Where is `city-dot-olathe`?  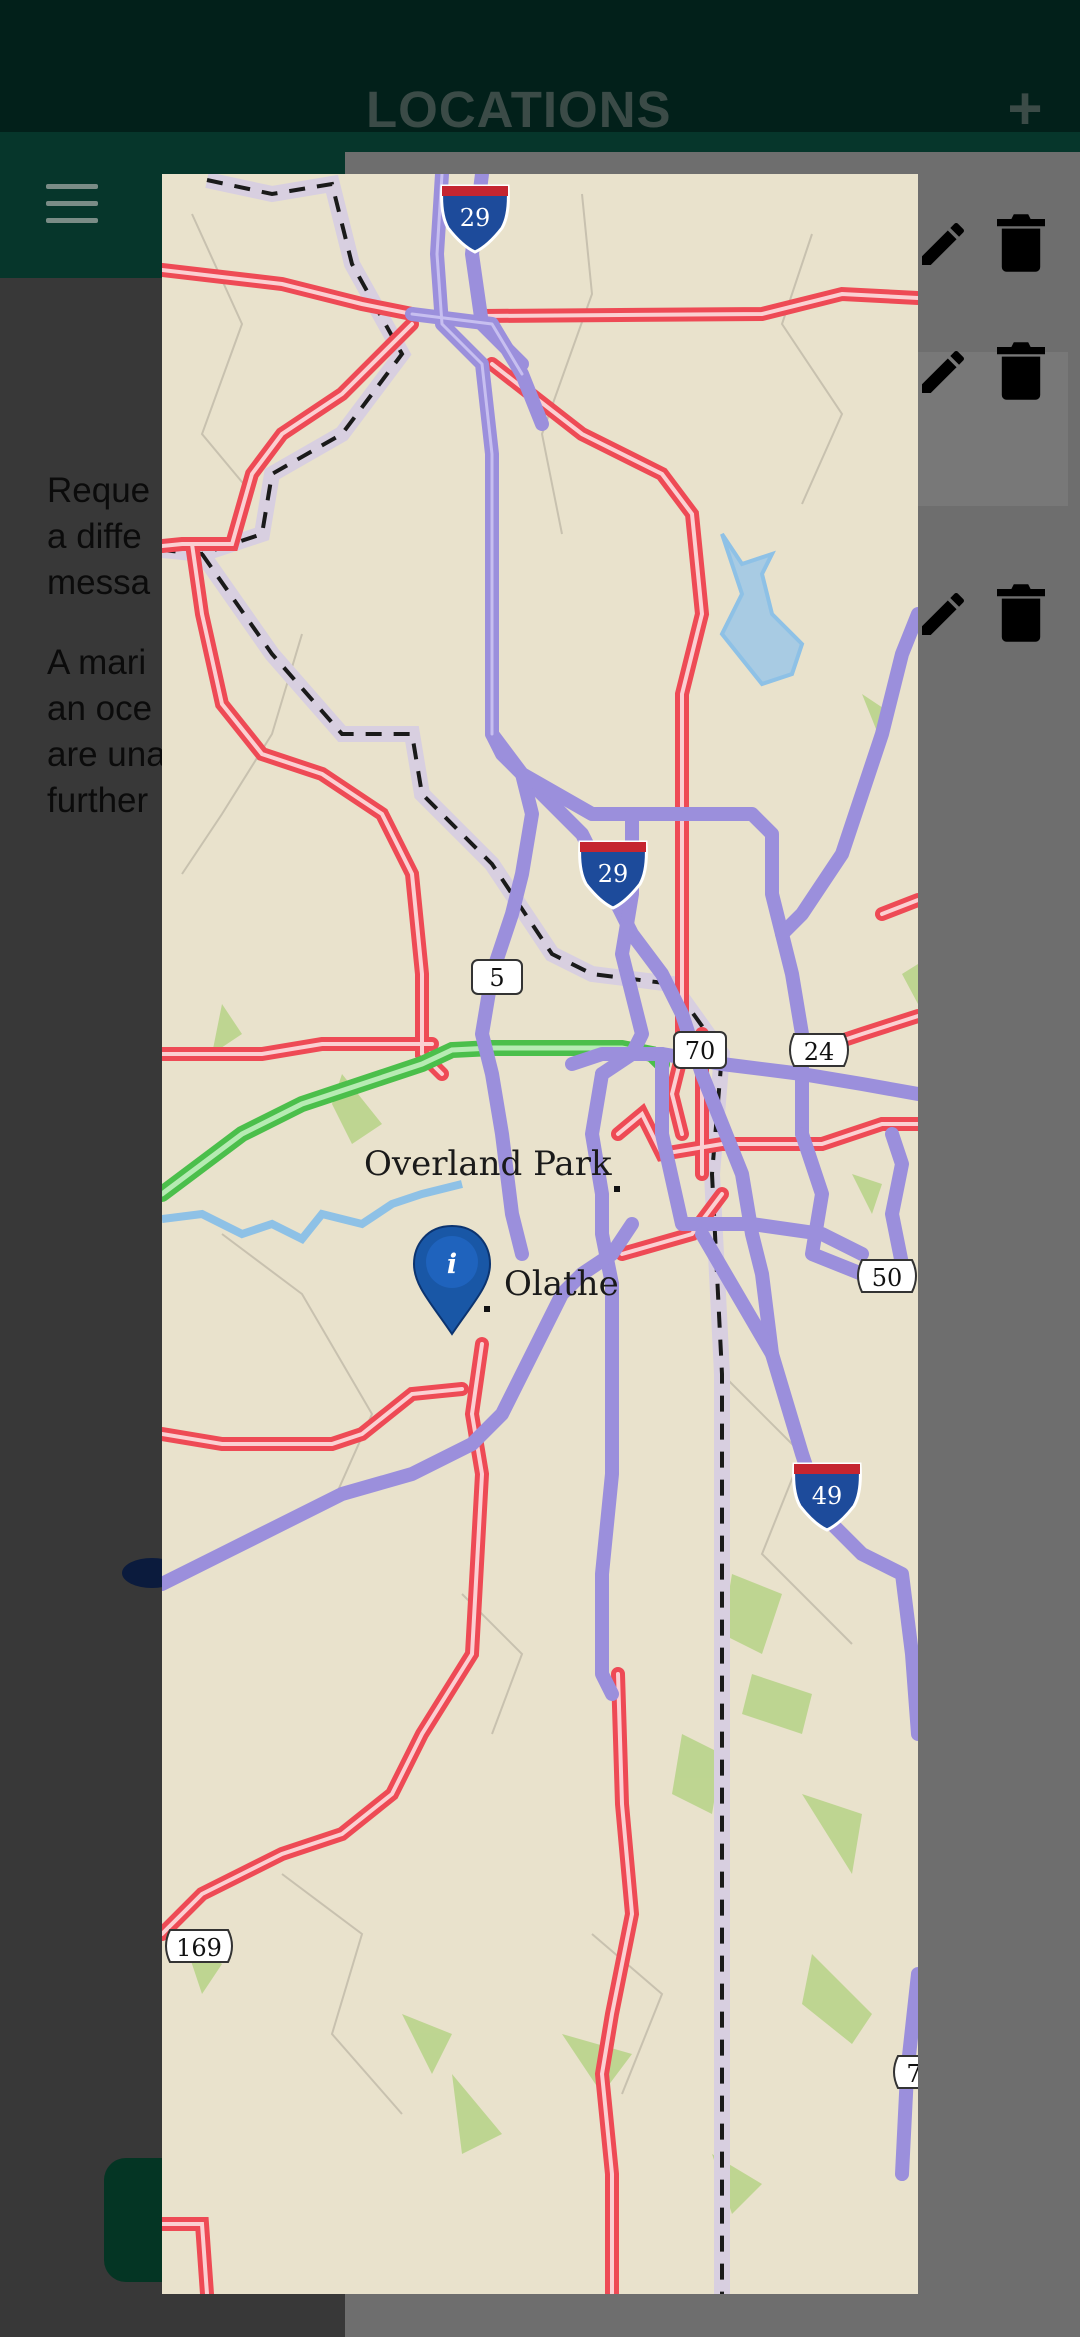 city-dot-olathe is located at coordinates (487, 1309).